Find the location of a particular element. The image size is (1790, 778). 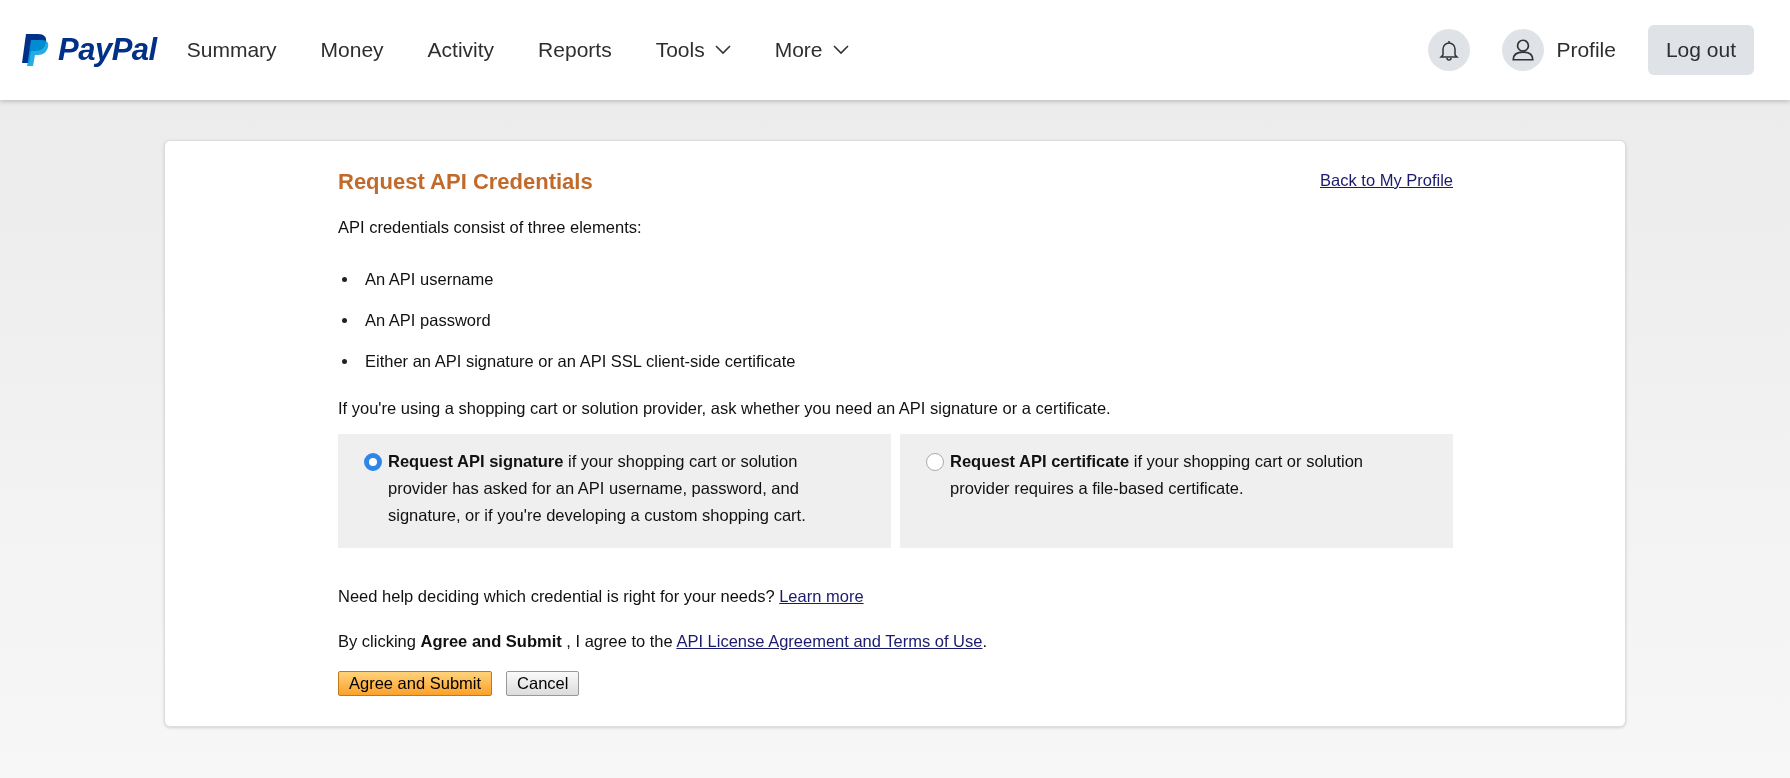

nav-link: Reports is located at coordinates (575, 50).